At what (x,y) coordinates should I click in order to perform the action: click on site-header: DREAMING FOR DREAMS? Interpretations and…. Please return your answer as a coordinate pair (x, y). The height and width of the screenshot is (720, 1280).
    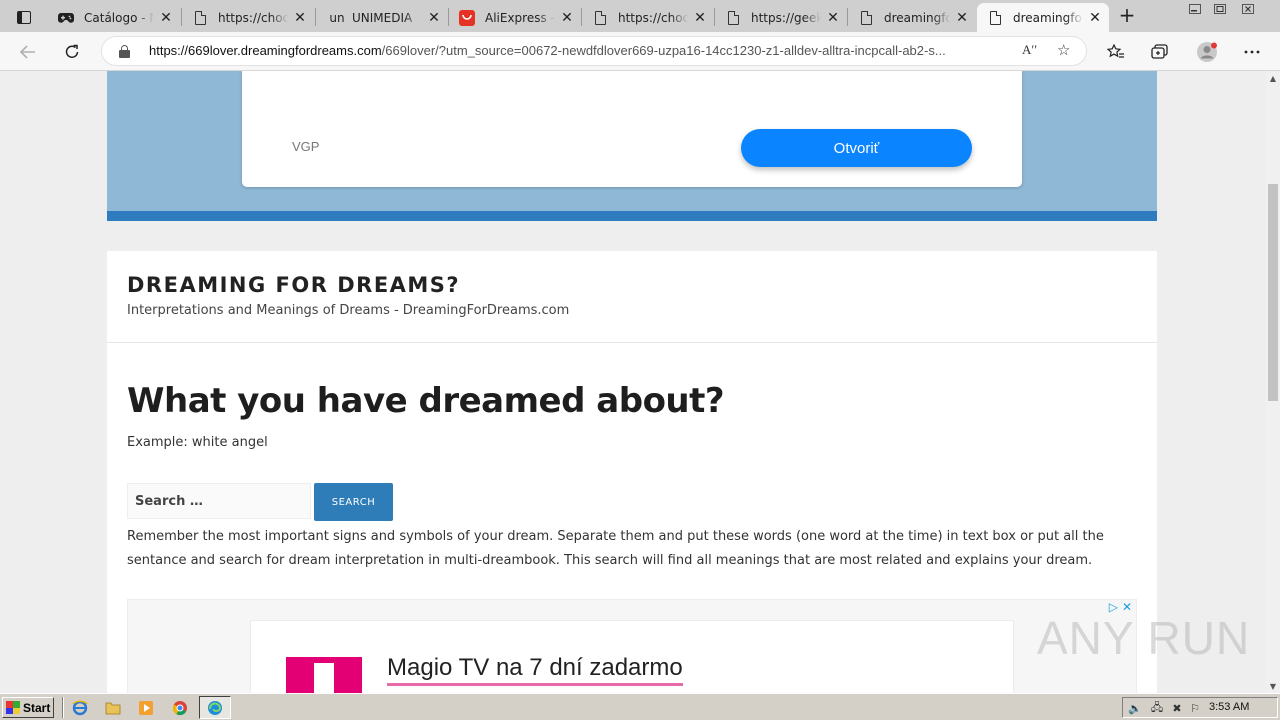
    Looking at the image, I should click on (632, 297).